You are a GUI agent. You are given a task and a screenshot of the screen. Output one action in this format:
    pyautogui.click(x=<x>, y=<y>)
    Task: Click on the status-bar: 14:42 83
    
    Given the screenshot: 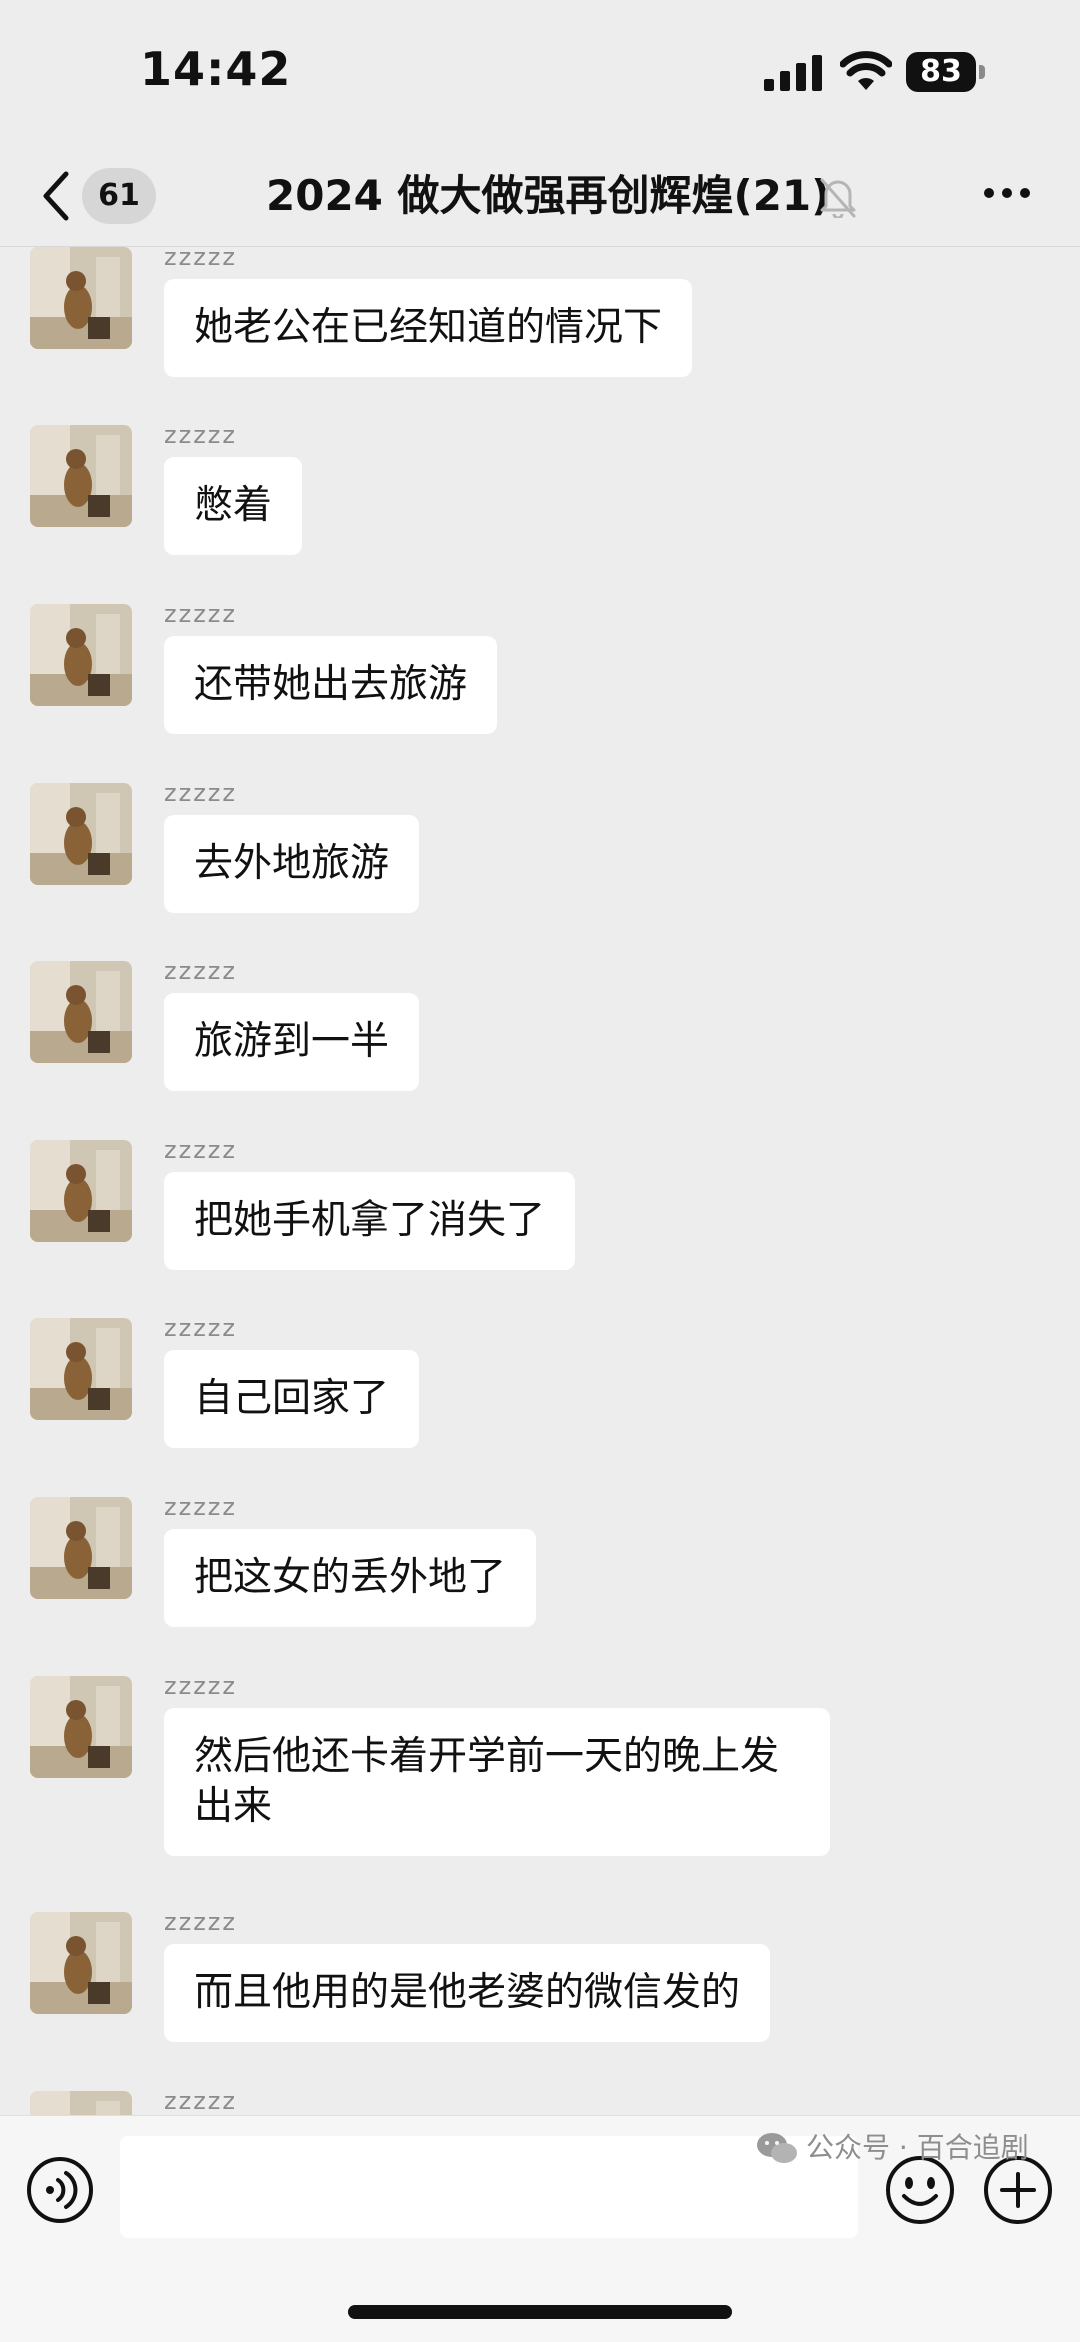 What is the action you would take?
    pyautogui.click(x=540, y=74)
    